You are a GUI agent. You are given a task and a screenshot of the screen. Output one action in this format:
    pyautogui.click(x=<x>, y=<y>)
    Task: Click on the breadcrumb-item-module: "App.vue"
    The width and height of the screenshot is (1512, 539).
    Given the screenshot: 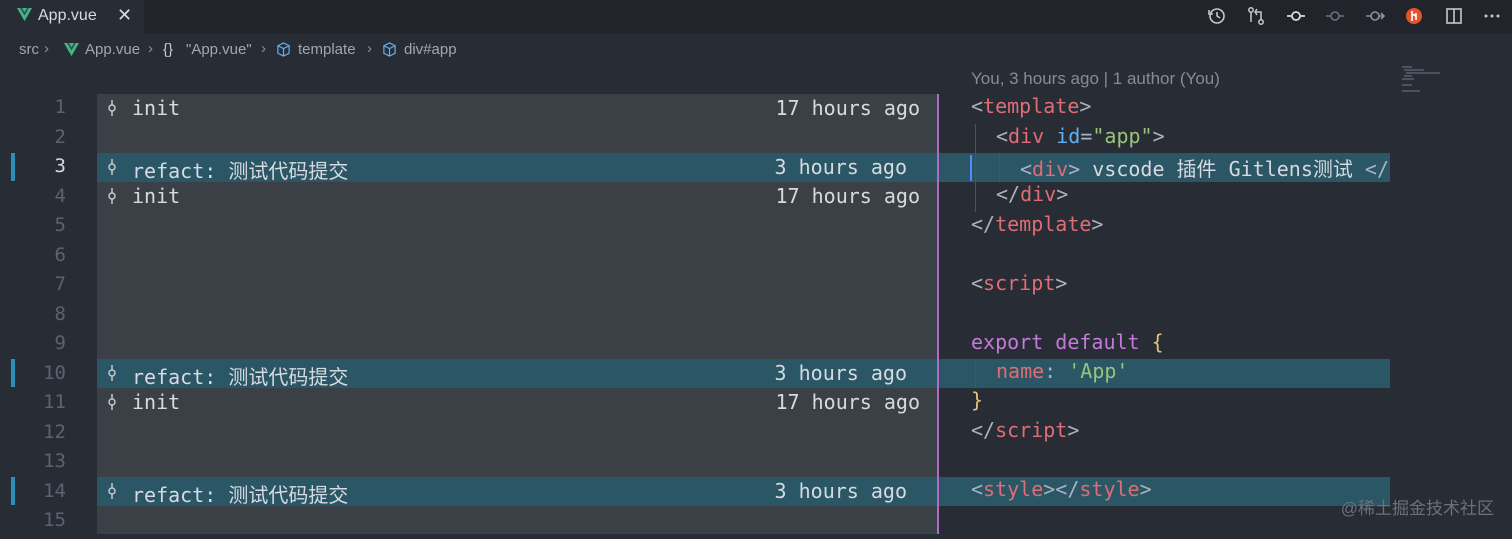 What is the action you would take?
    pyautogui.click(x=219, y=49)
    